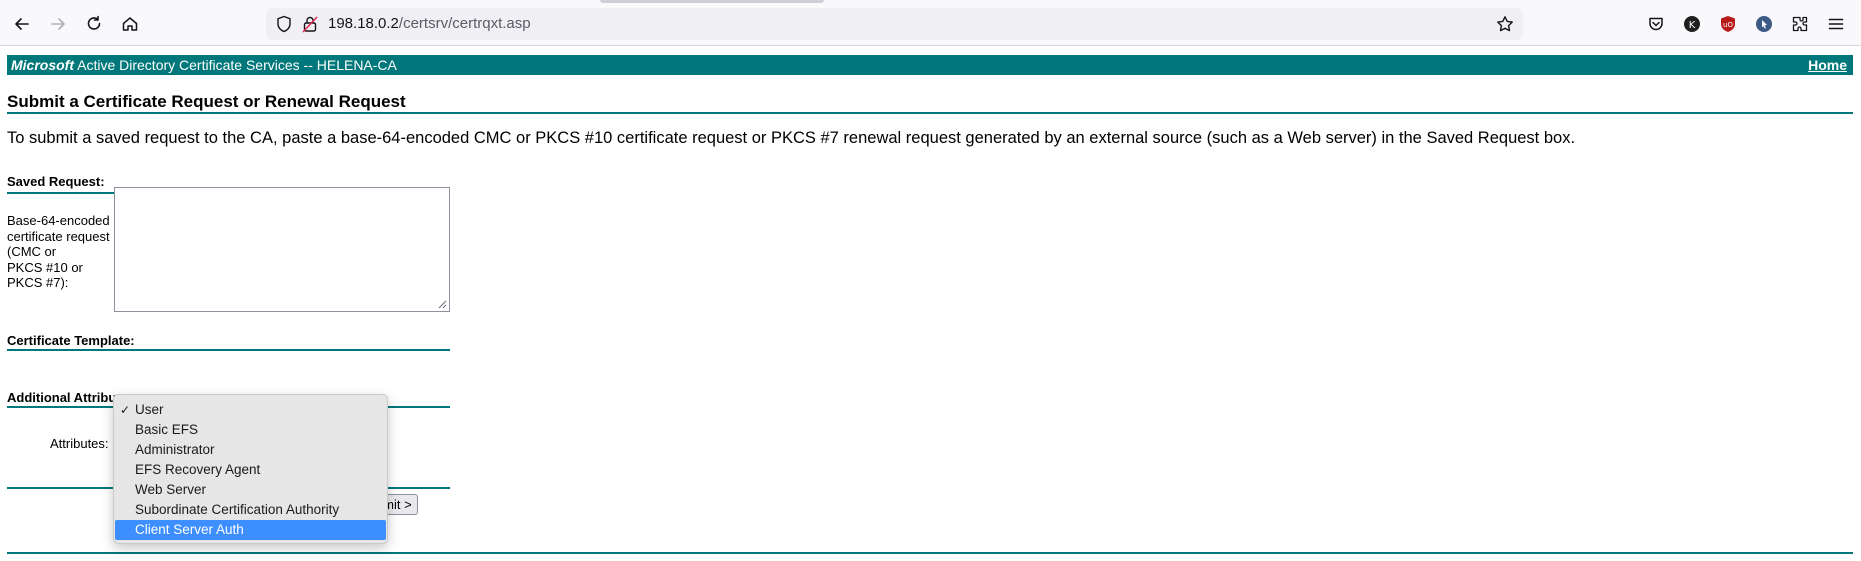 The width and height of the screenshot is (1861, 561). I want to click on pocket-icon, so click(1656, 24).